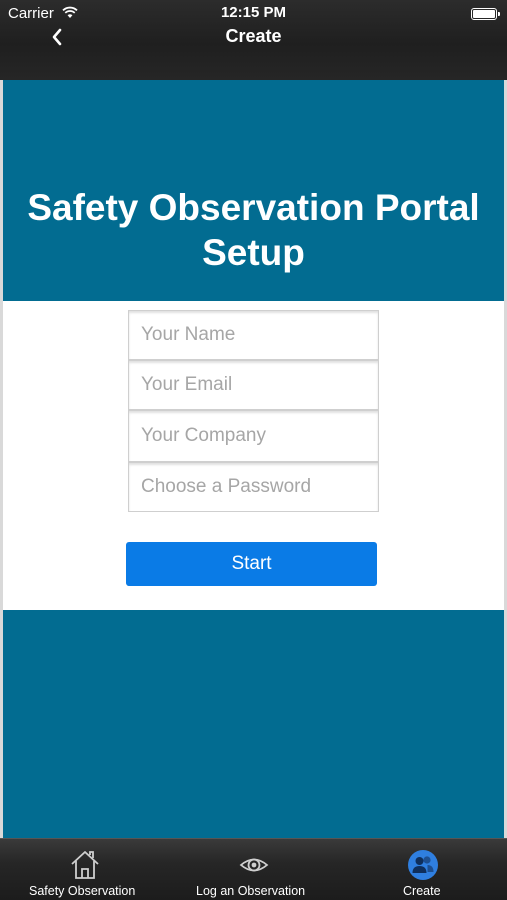 The image size is (507, 900). I want to click on tab-safety-observation: Safety Observation, so click(85, 869).